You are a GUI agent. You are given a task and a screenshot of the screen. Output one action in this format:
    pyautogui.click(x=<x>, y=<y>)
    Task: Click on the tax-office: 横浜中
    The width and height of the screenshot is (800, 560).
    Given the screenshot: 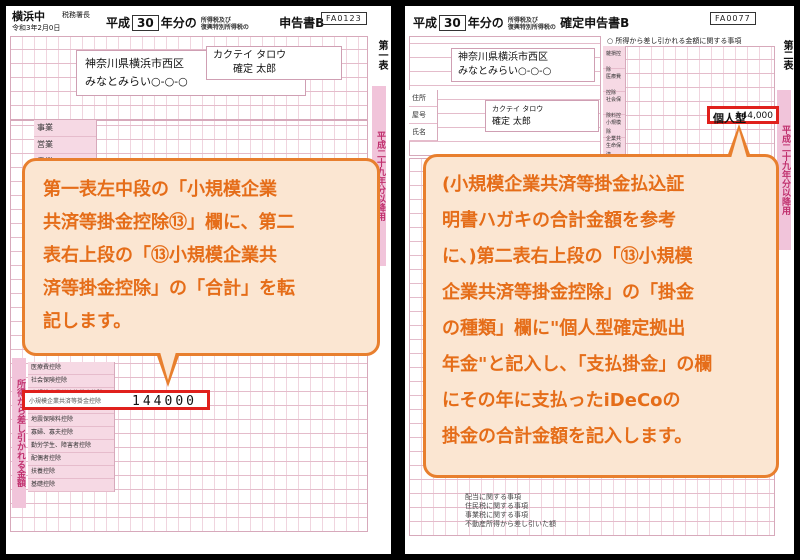 What is the action you would take?
    pyautogui.click(x=28, y=16)
    